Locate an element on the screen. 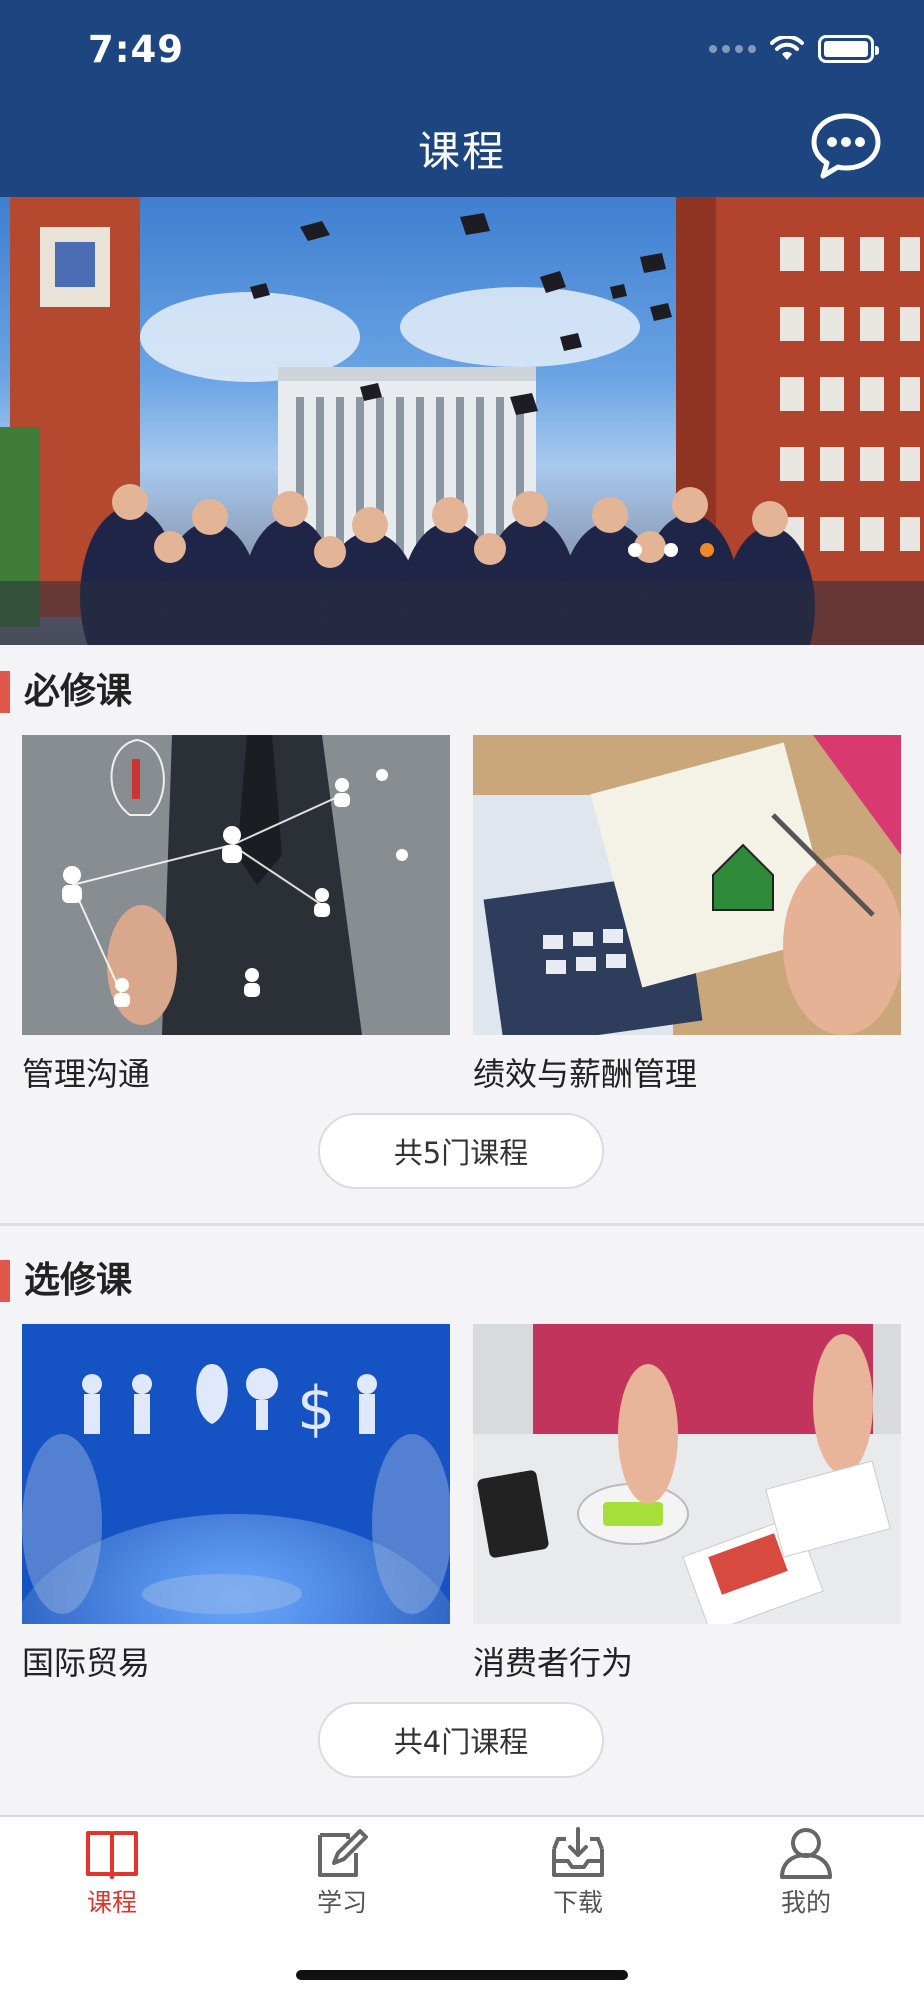  course-card: 管理沟通 is located at coordinates (236, 915).